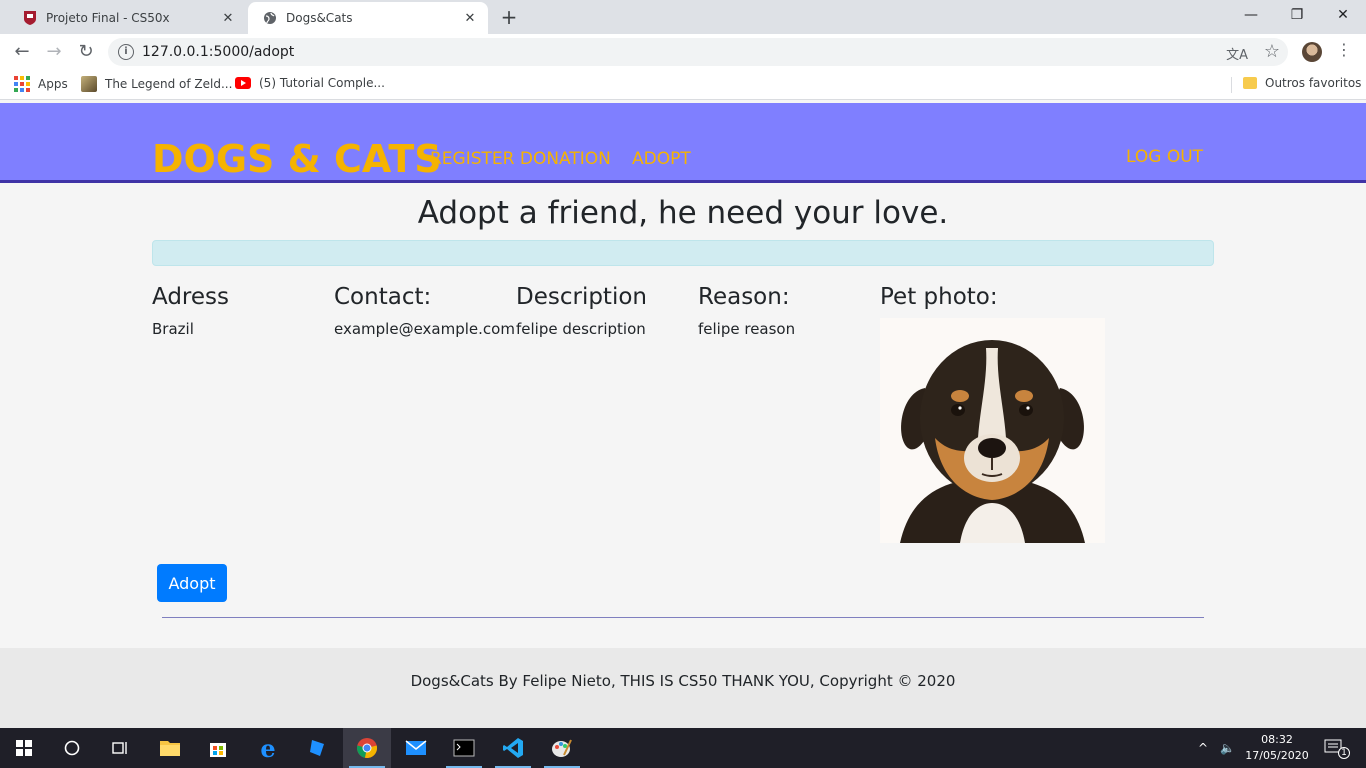  Describe the element at coordinates (192, 583) in the screenshot. I see `adopt-button: Adopt` at that location.